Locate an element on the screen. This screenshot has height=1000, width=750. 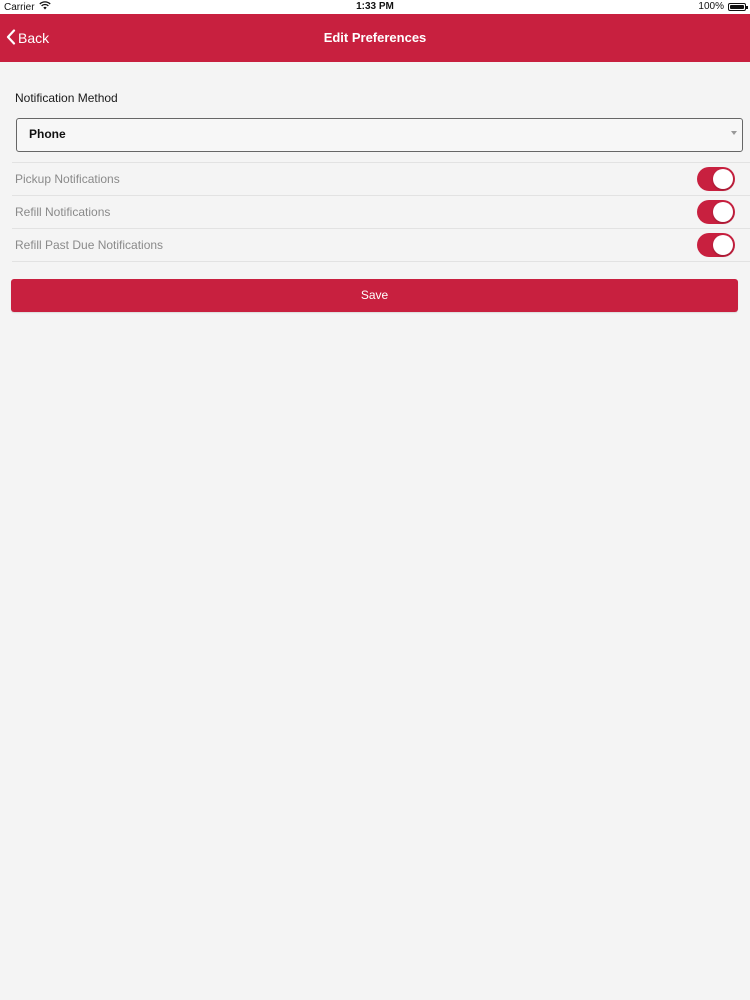
refill-notifications-switch is located at coordinates (716, 212).